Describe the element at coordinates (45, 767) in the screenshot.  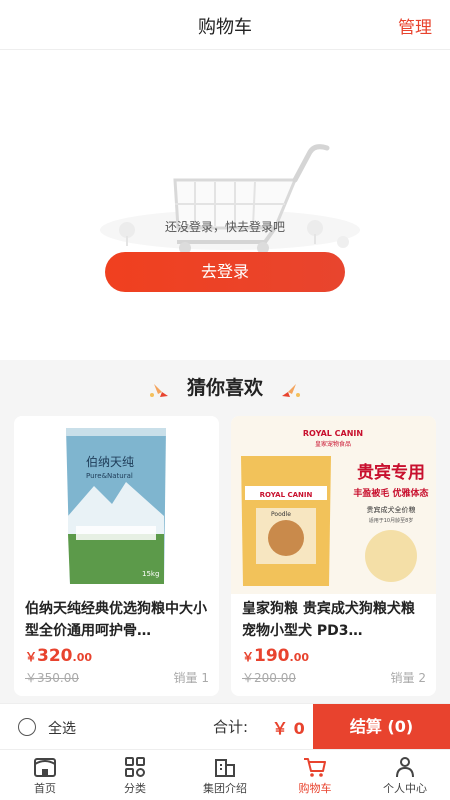
I see `home-icon` at that location.